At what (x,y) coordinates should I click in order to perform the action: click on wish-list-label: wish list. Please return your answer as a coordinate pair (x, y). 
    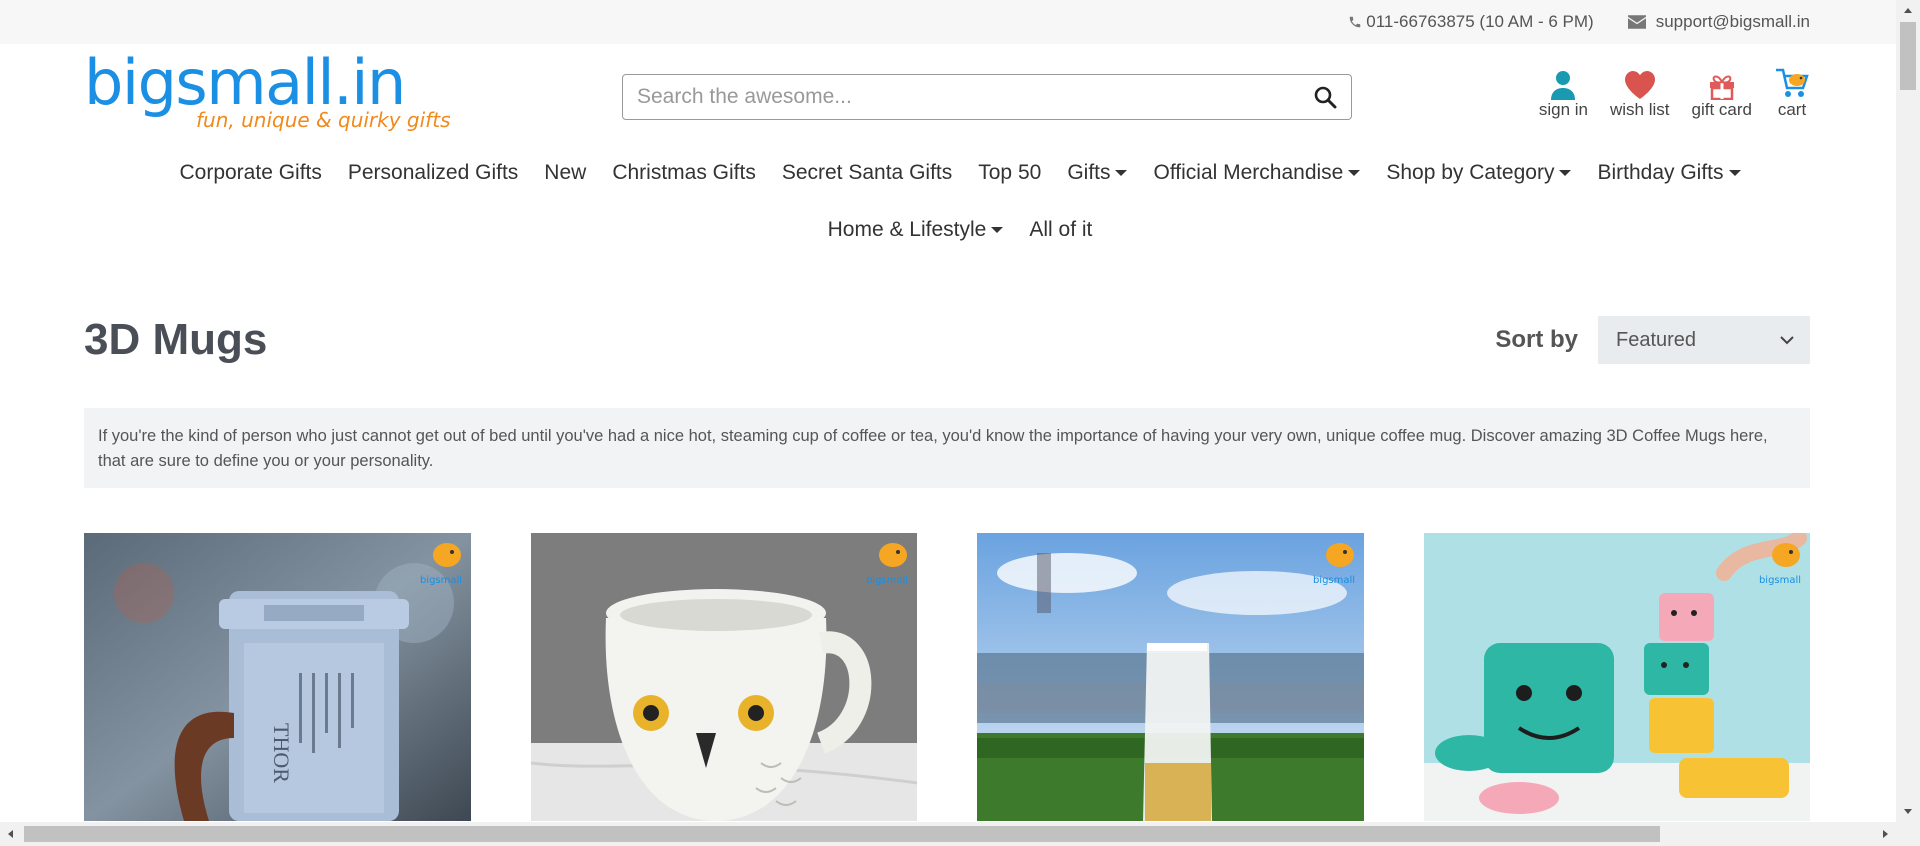
    Looking at the image, I should click on (1640, 109).